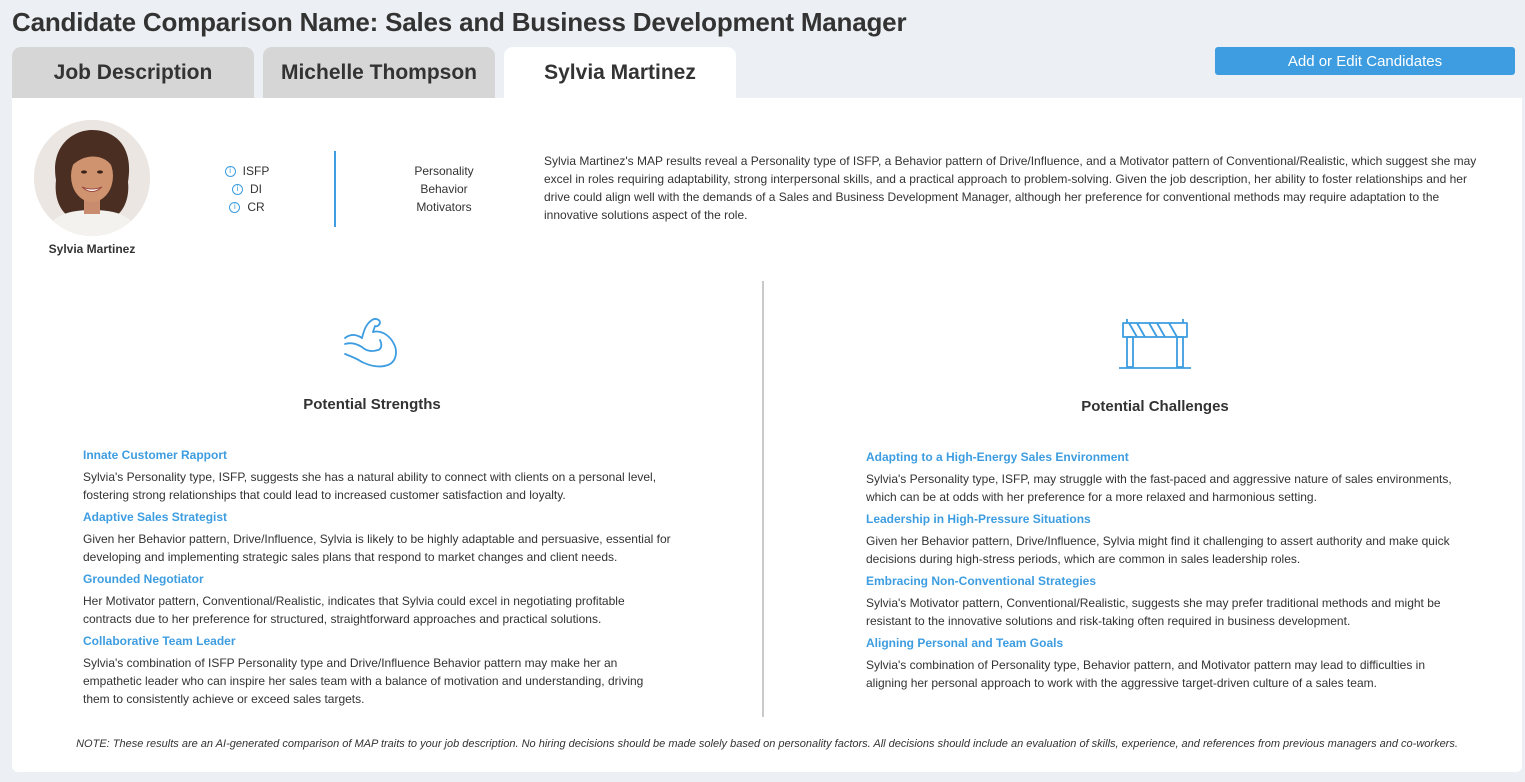 The width and height of the screenshot is (1525, 782). Describe the element at coordinates (133, 72) in the screenshot. I see `tab-job-description: Job Description` at that location.